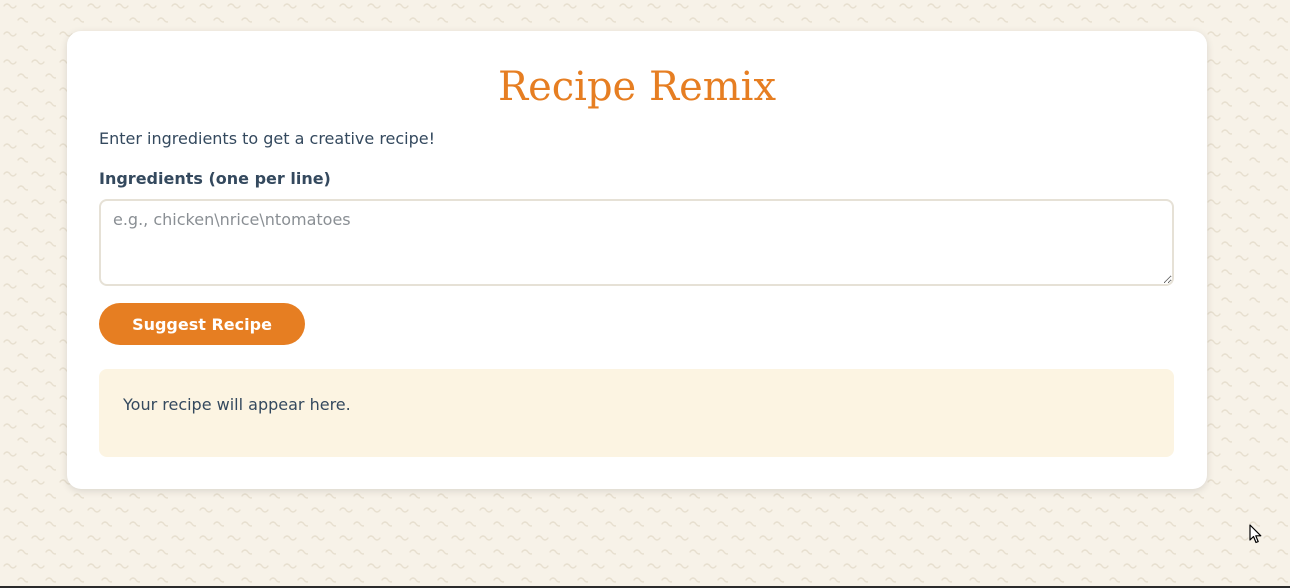 This screenshot has height=588, width=1290. I want to click on ingredients-input, so click(636, 242).